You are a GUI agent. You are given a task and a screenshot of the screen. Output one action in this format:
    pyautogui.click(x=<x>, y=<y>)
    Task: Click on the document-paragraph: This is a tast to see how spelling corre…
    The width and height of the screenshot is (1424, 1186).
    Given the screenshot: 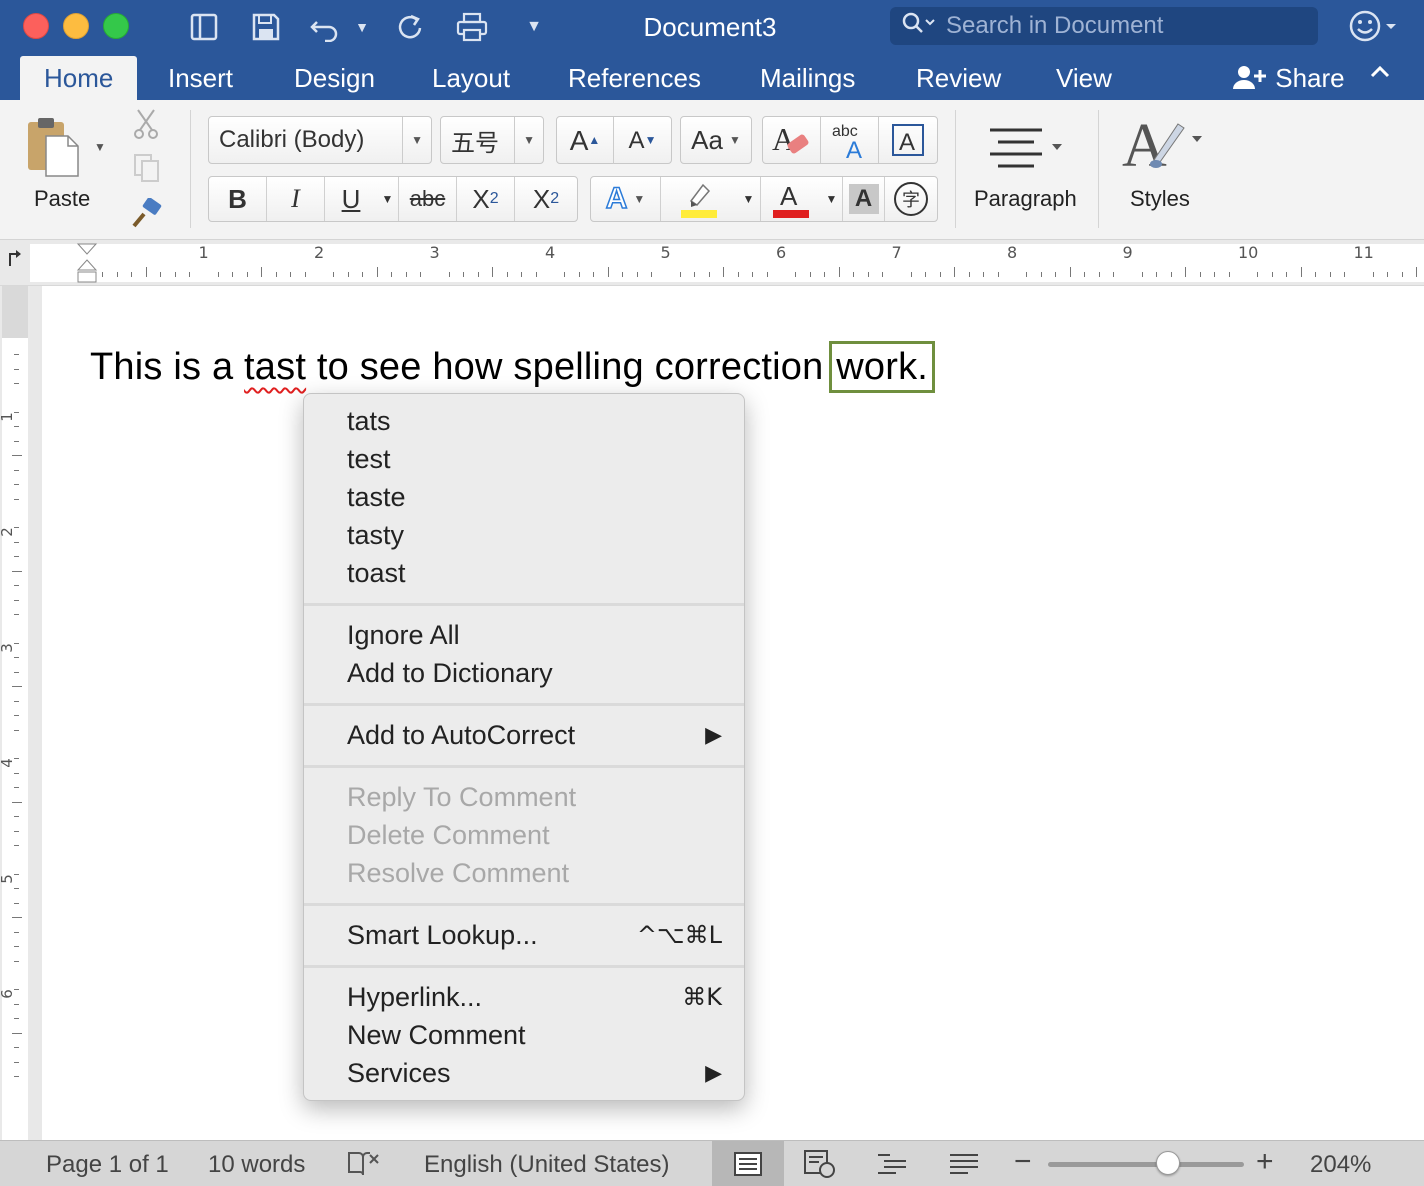 What is the action you would take?
    pyautogui.click(x=513, y=367)
    